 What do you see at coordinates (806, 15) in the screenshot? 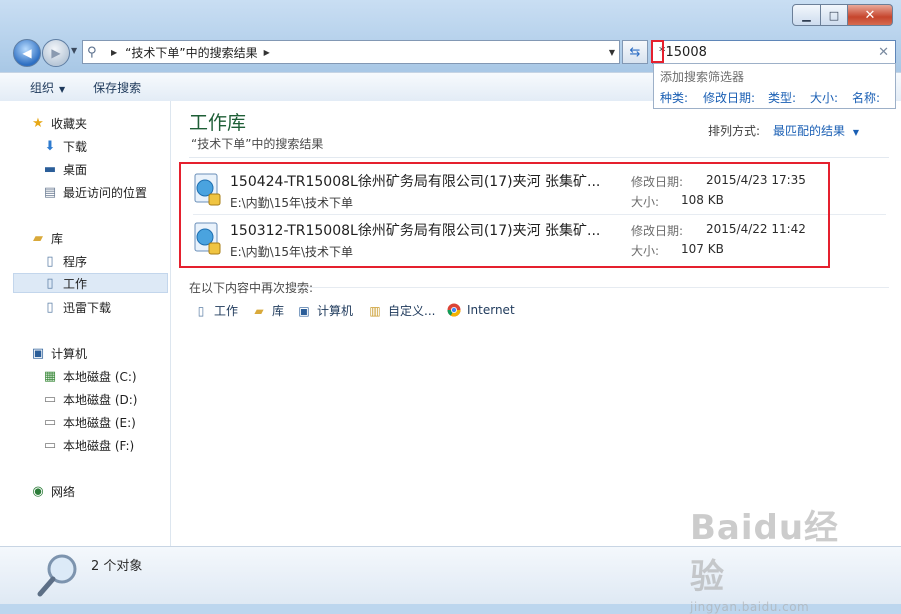
I see `minimize-button: ▁` at bounding box center [806, 15].